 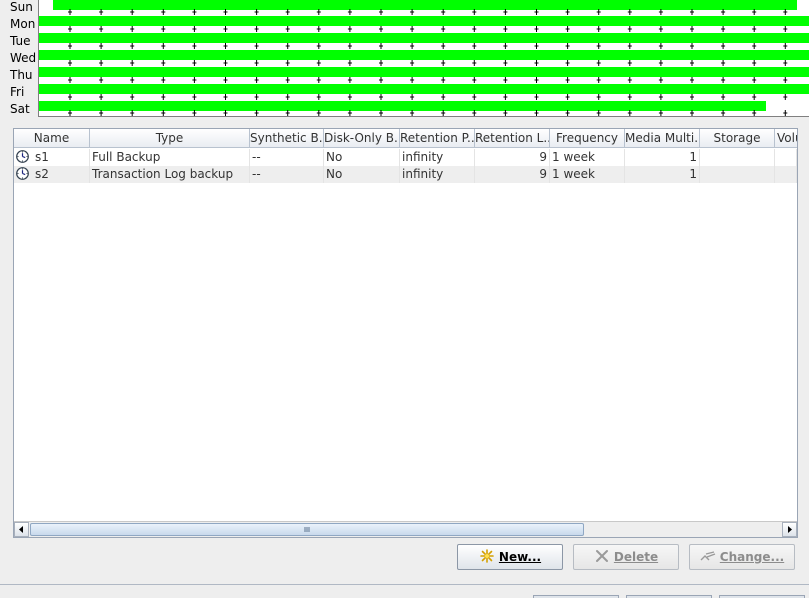 I want to click on day-label-mon: Mon, so click(x=23, y=24).